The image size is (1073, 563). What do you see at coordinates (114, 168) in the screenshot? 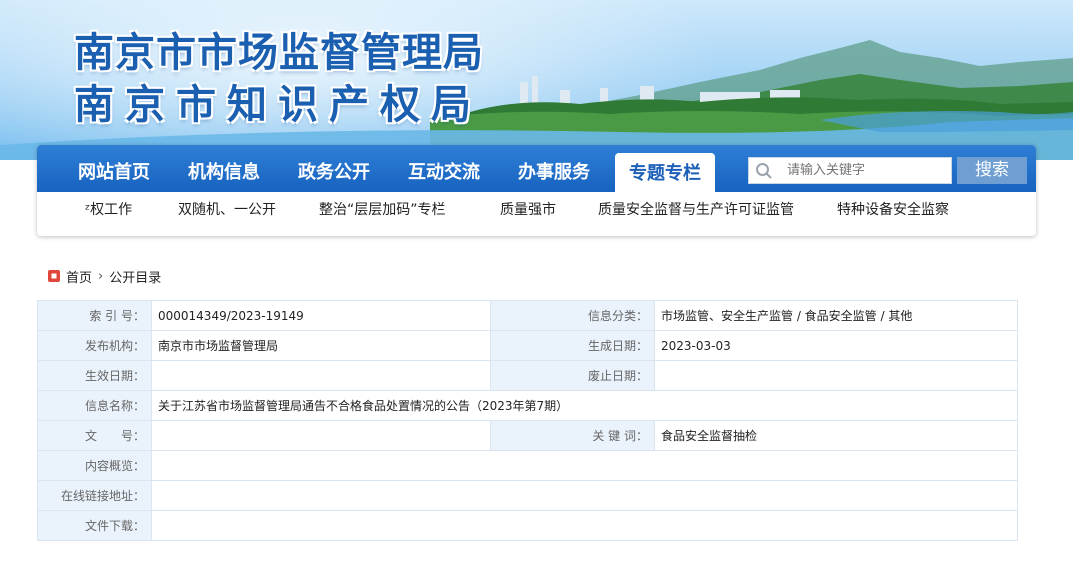
I see `nav-item-home: 网站首页` at bounding box center [114, 168].